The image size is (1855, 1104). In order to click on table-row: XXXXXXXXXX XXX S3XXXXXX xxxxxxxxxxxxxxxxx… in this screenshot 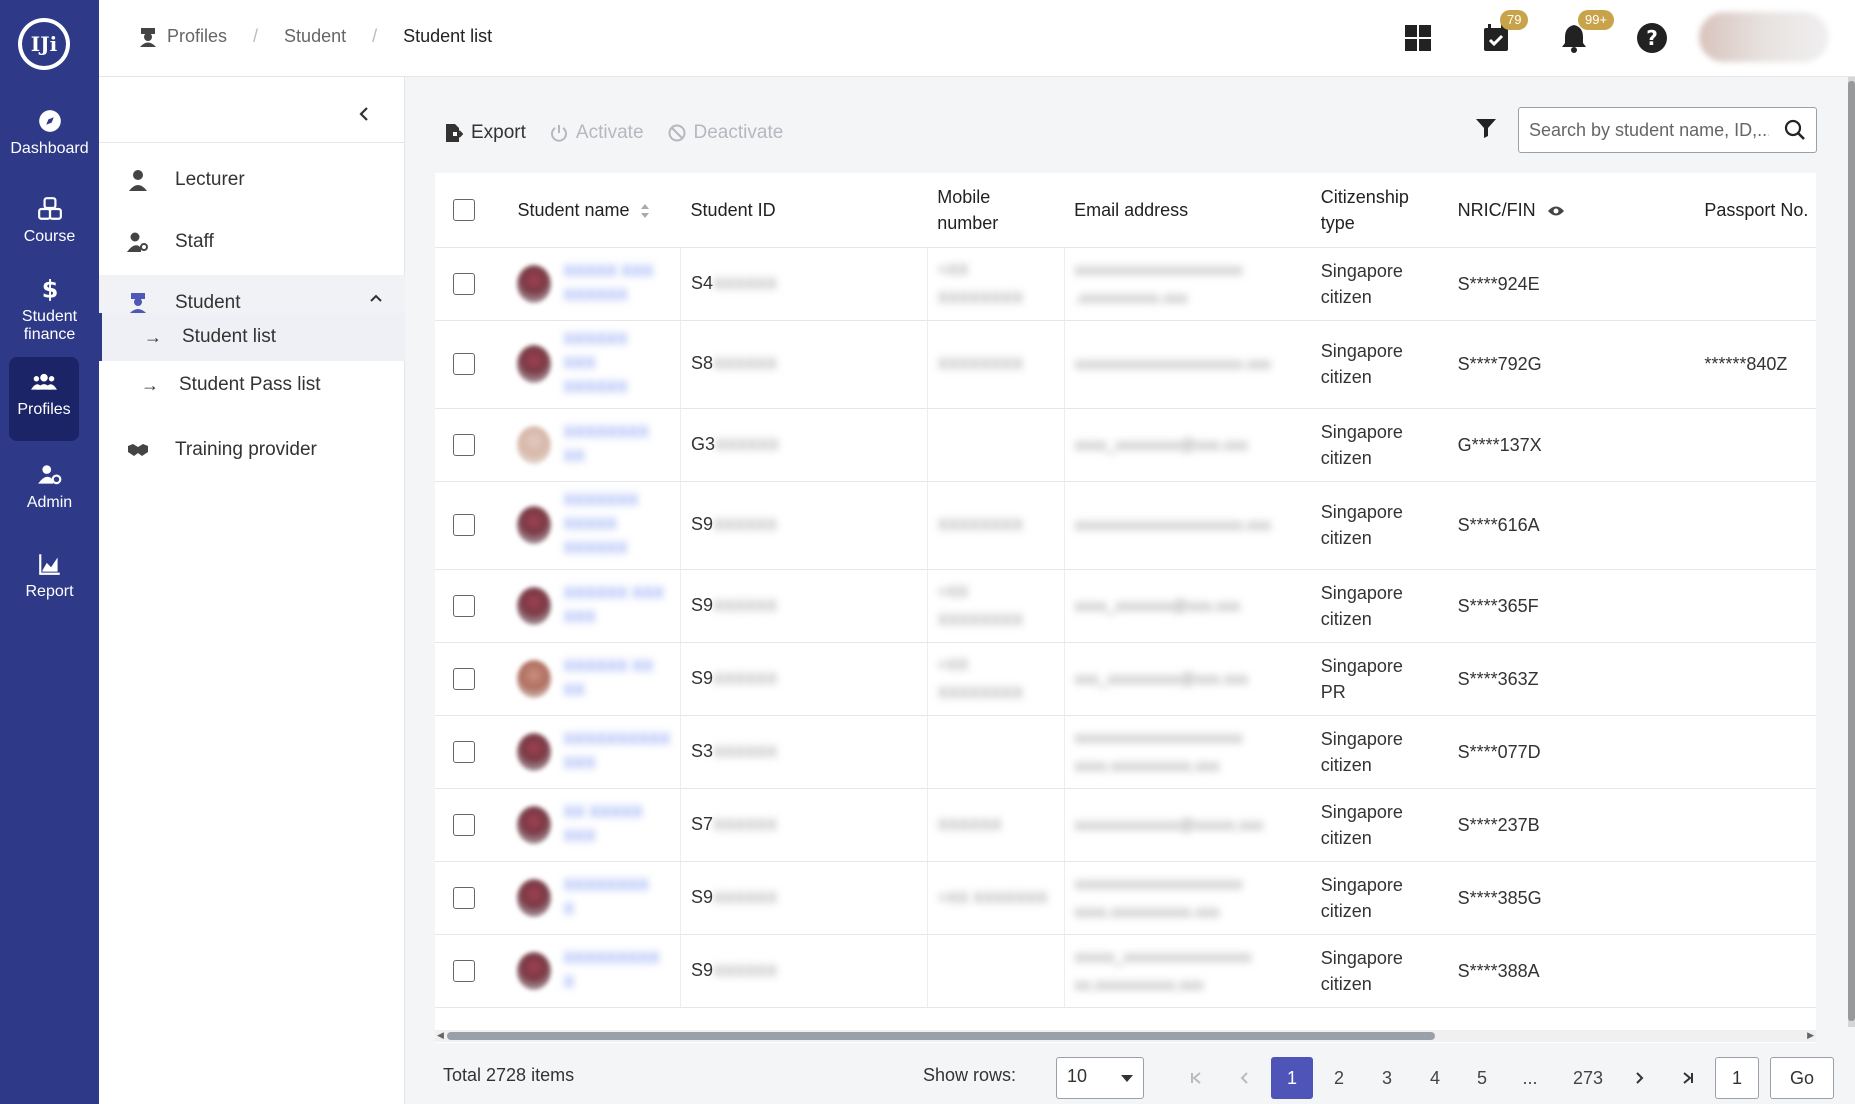, I will do `click(1125, 752)`.